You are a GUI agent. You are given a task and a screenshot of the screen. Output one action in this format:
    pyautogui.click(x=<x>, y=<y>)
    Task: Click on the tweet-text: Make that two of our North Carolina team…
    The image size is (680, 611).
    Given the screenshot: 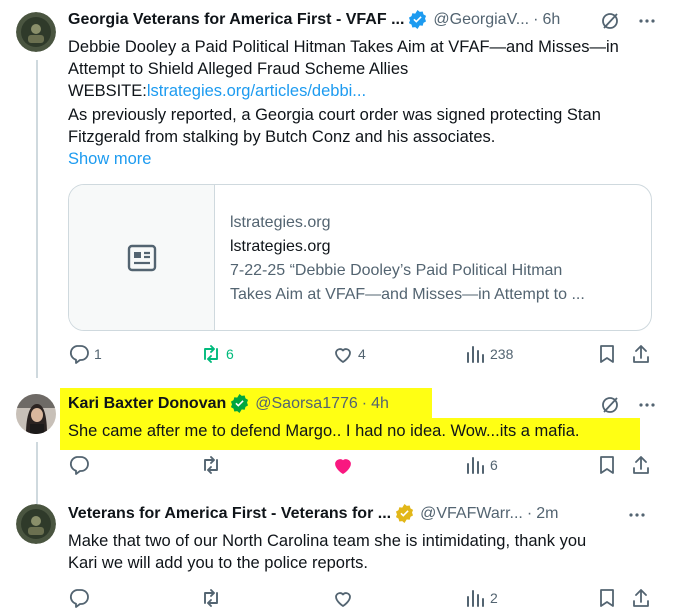 What is the action you would take?
    pyautogui.click(x=363, y=552)
    